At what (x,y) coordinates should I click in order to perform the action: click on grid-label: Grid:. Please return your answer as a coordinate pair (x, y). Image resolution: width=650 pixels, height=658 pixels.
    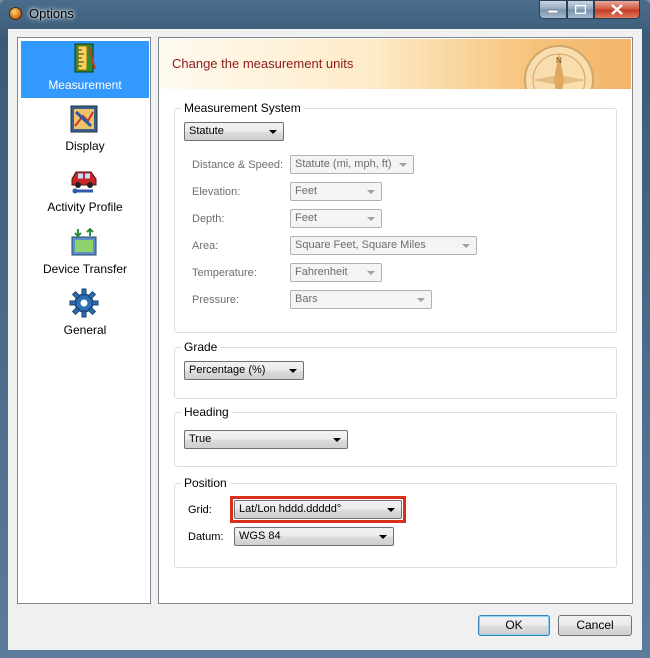
    Looking at the image, I should click on (200, 510).